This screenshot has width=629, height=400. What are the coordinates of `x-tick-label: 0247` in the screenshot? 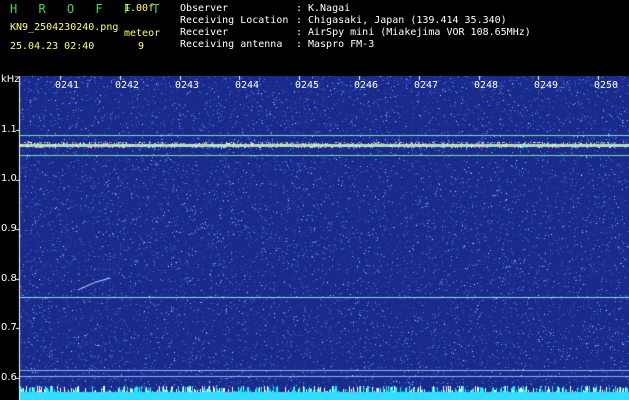 It's located at (426, 85).